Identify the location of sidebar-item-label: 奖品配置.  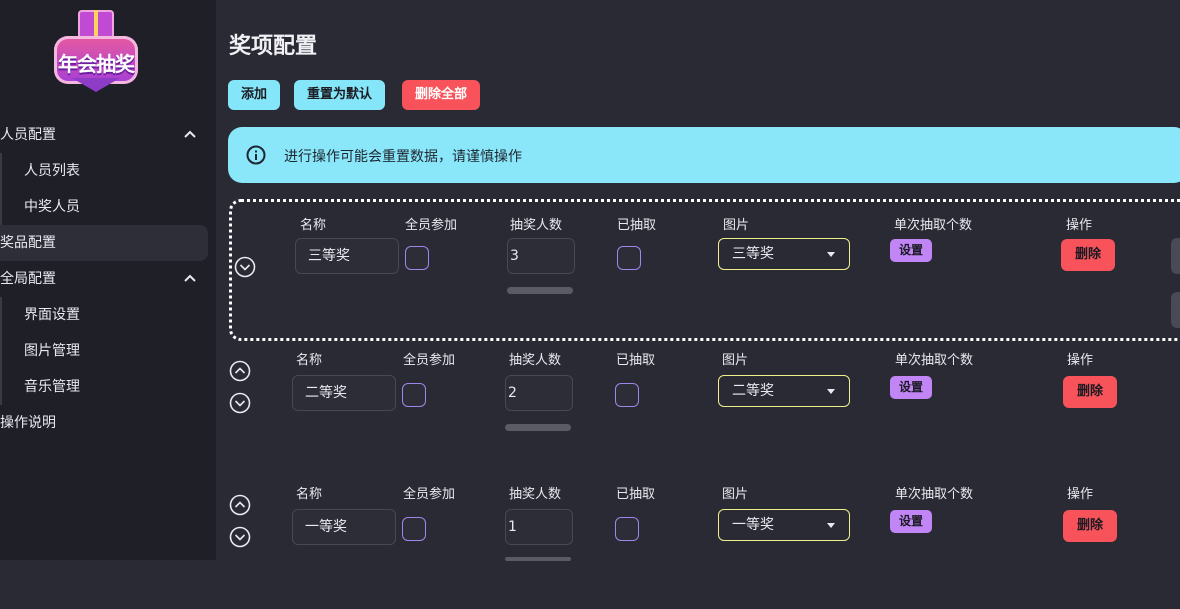
(28, 243).